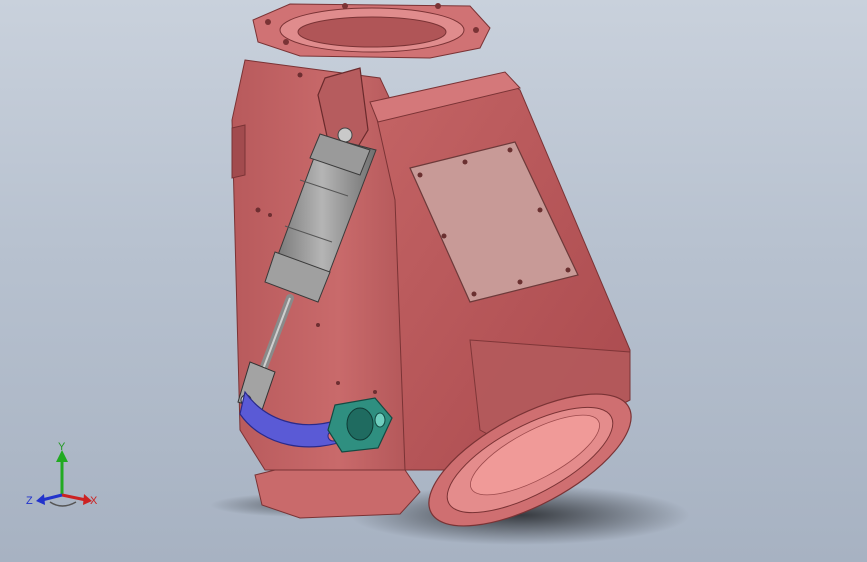  What do you see at coordinates (40, 499) in the screenshot?
I see `z-axis-arrow-icon` at bounding box center [40, 499].